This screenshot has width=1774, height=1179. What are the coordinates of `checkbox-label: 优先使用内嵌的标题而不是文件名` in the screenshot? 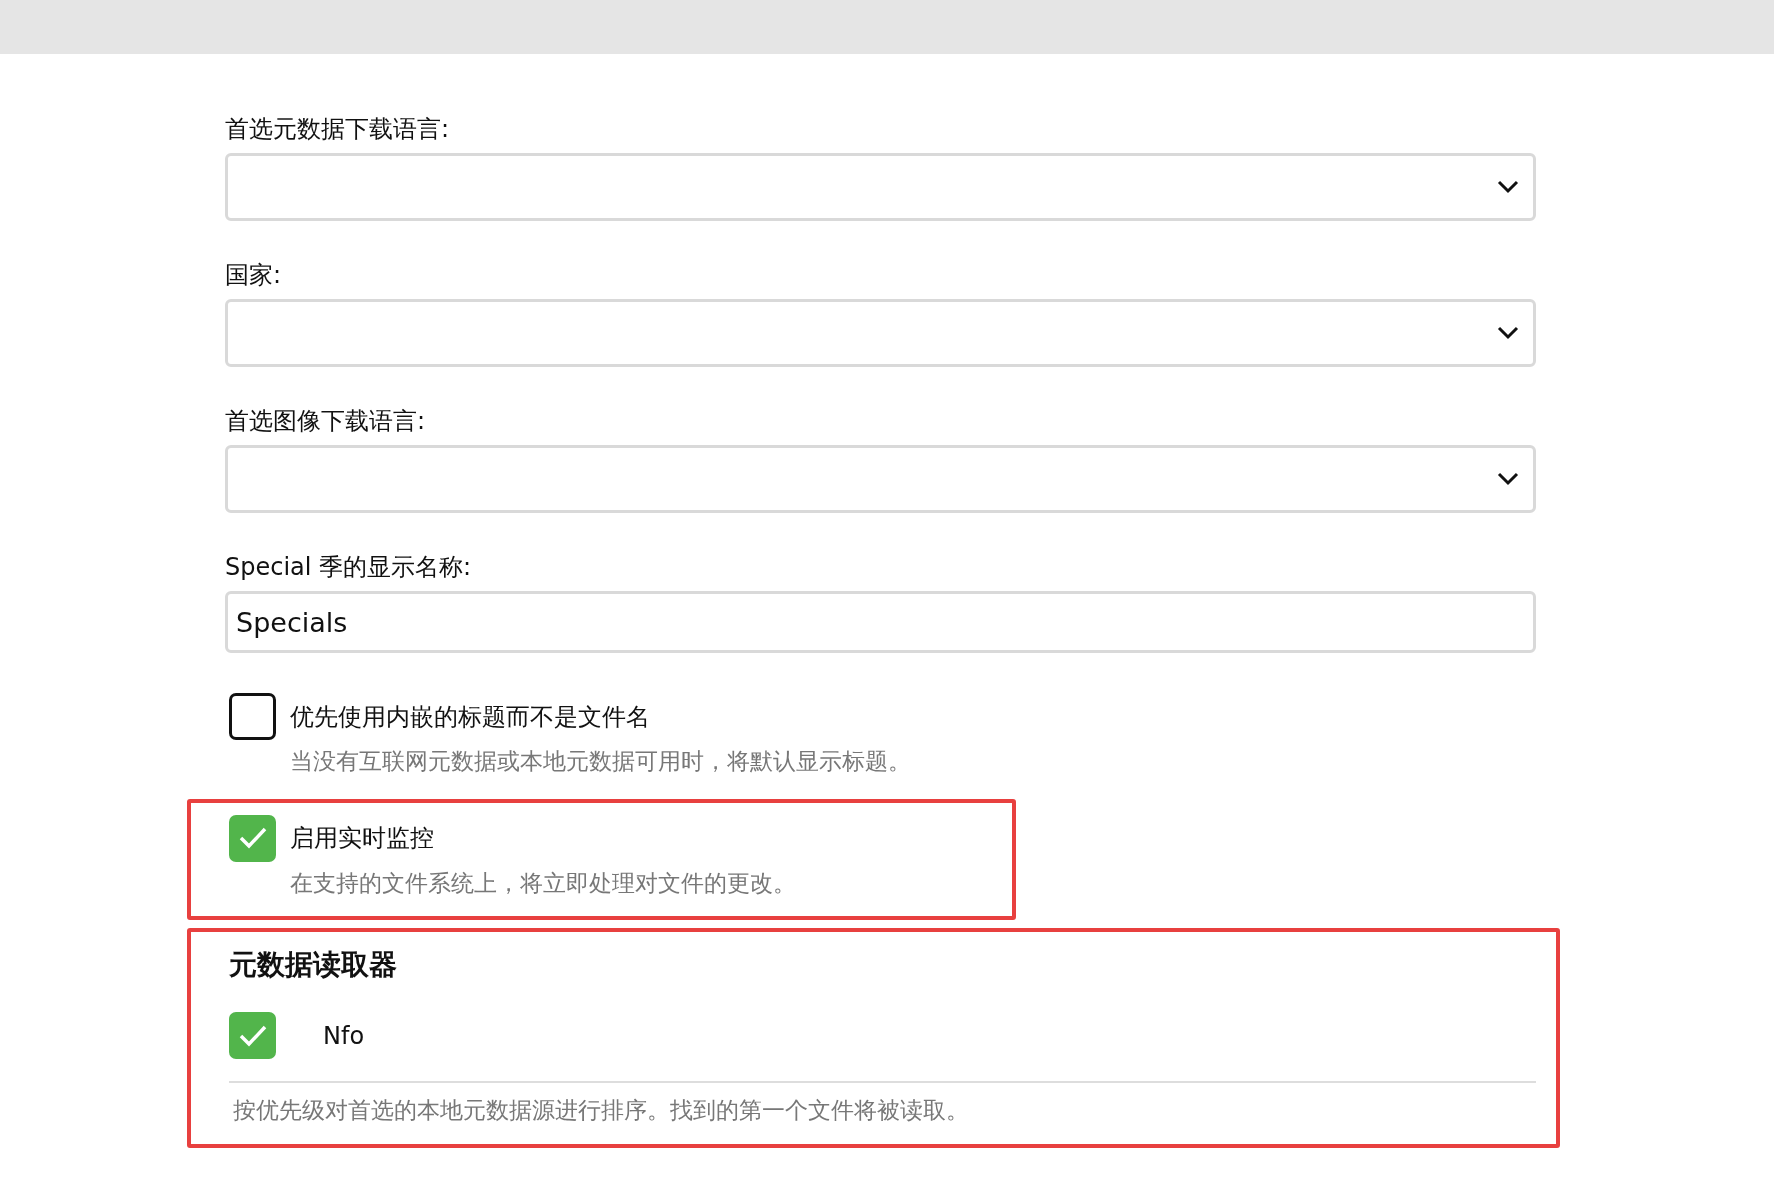 It's located at (470, 717).